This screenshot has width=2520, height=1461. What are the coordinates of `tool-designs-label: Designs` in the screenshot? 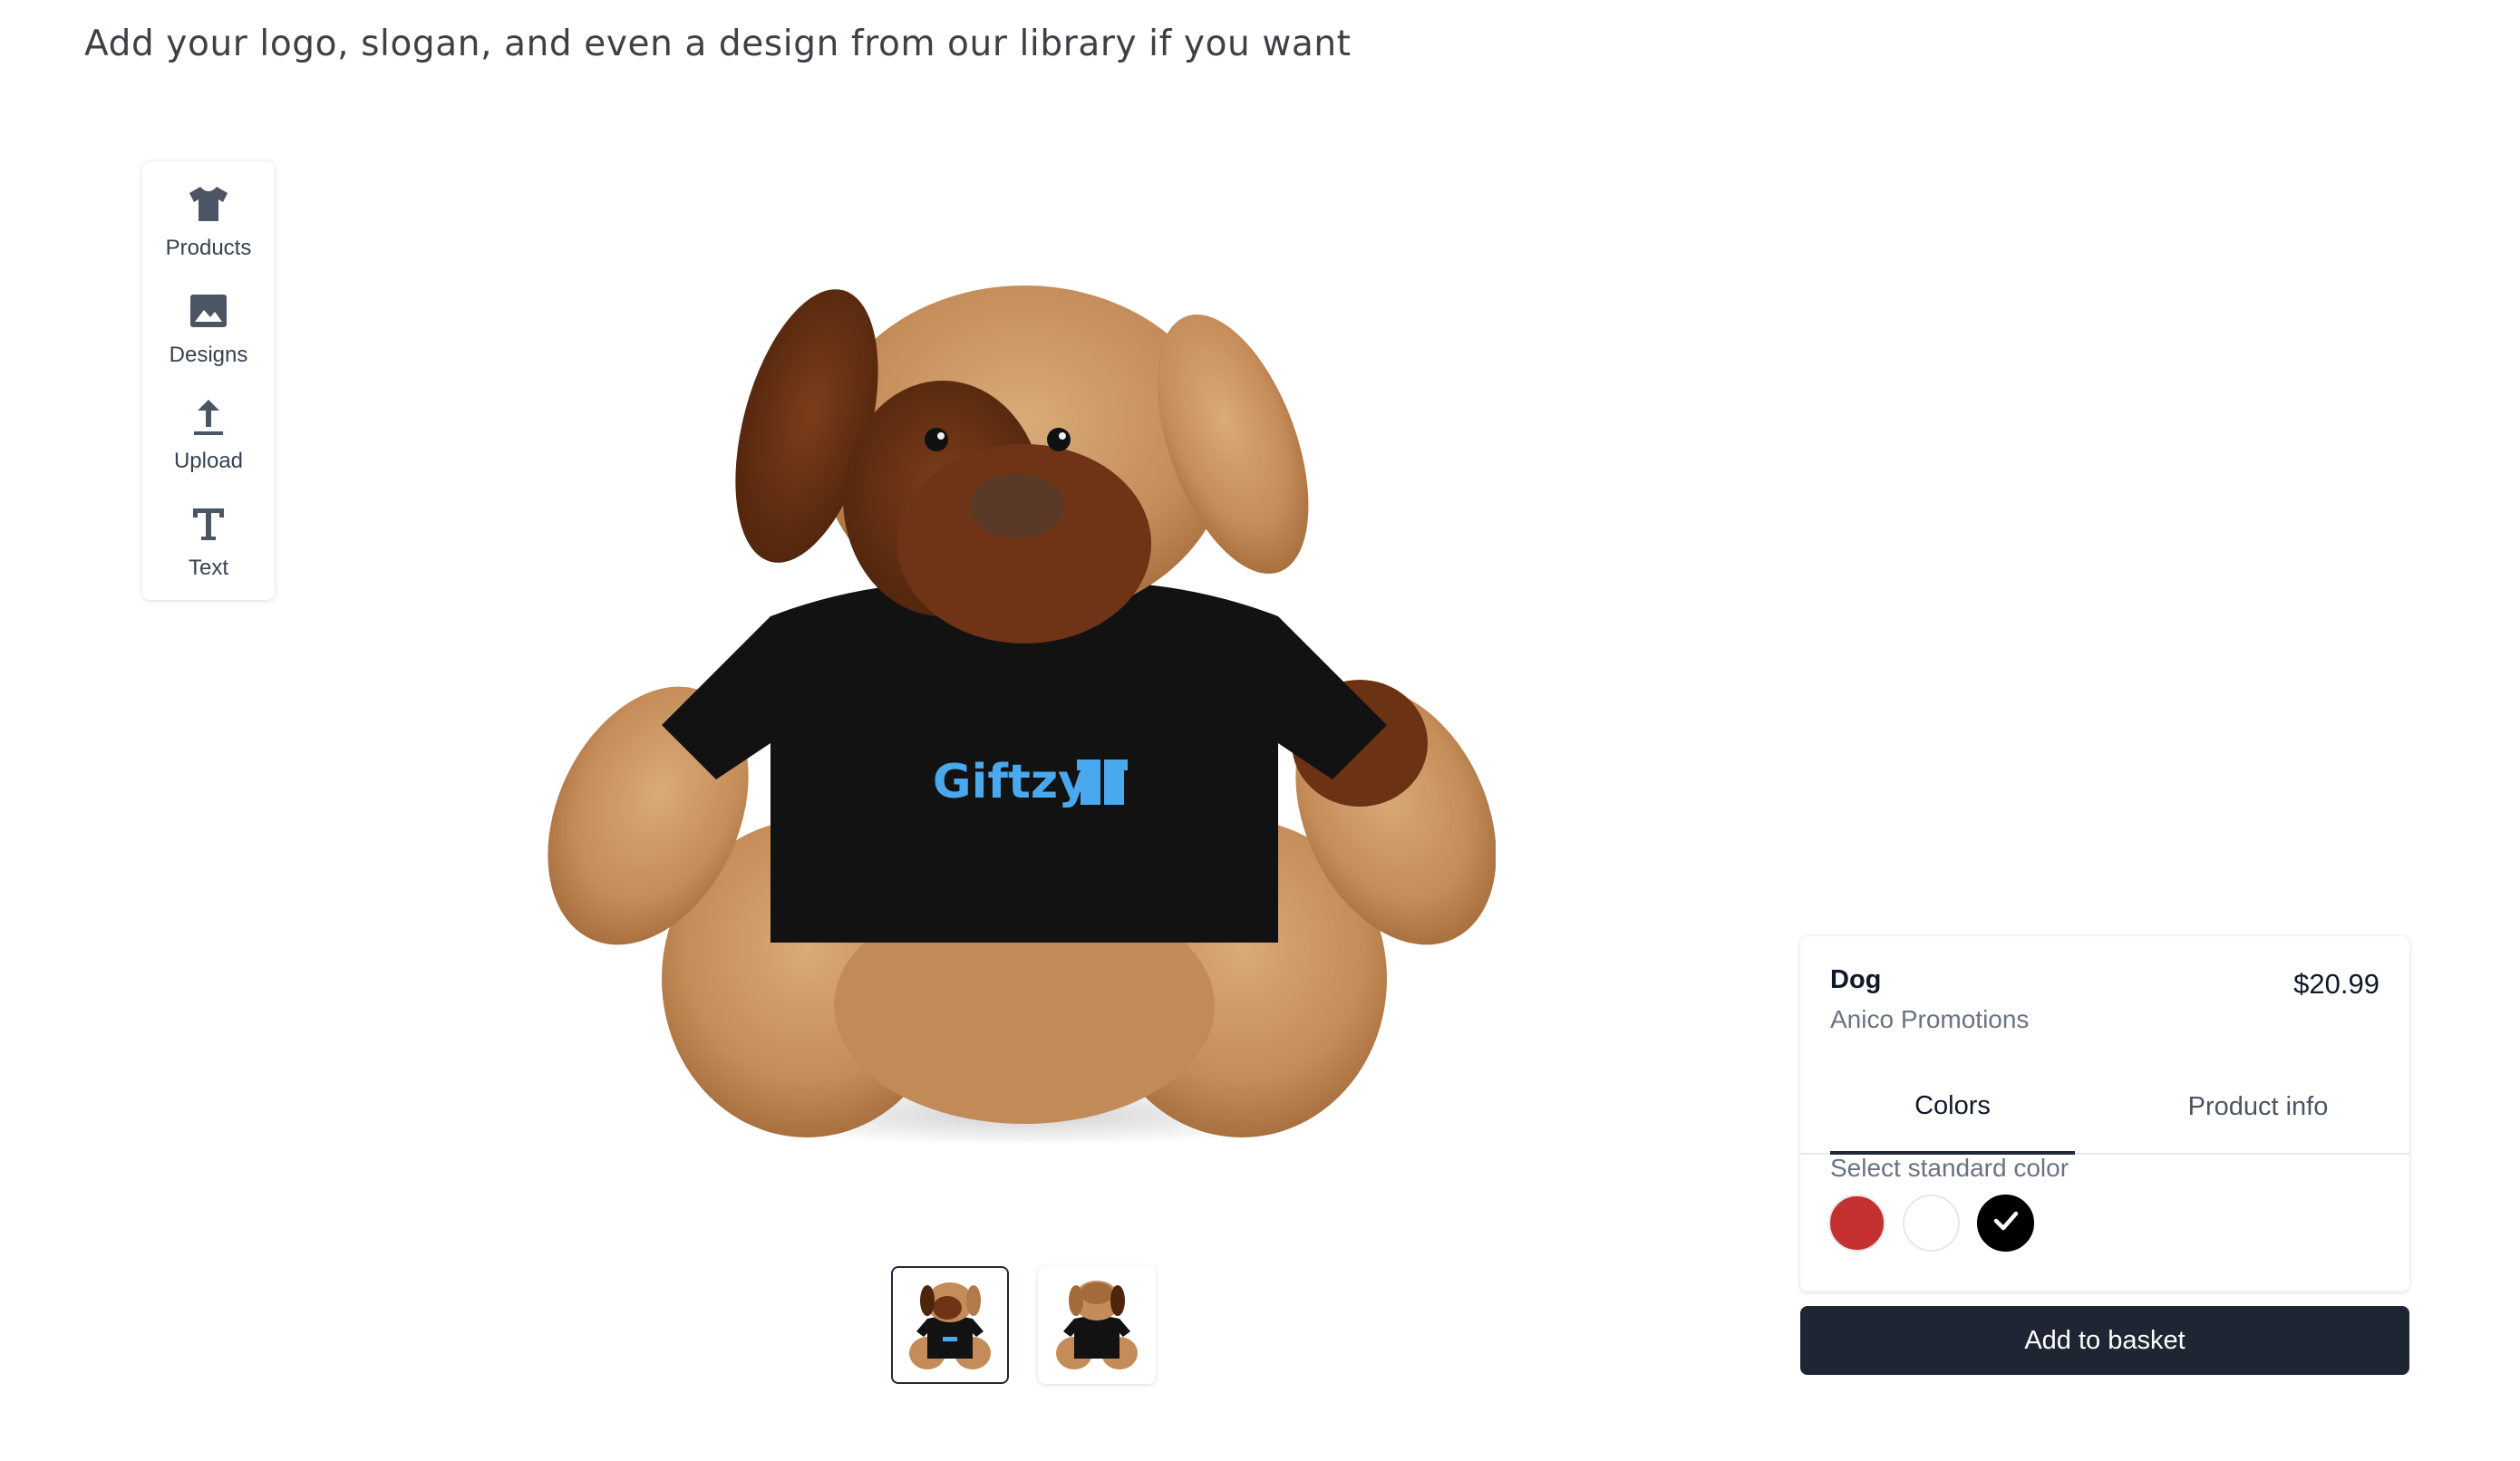 It's located at (209, 354).